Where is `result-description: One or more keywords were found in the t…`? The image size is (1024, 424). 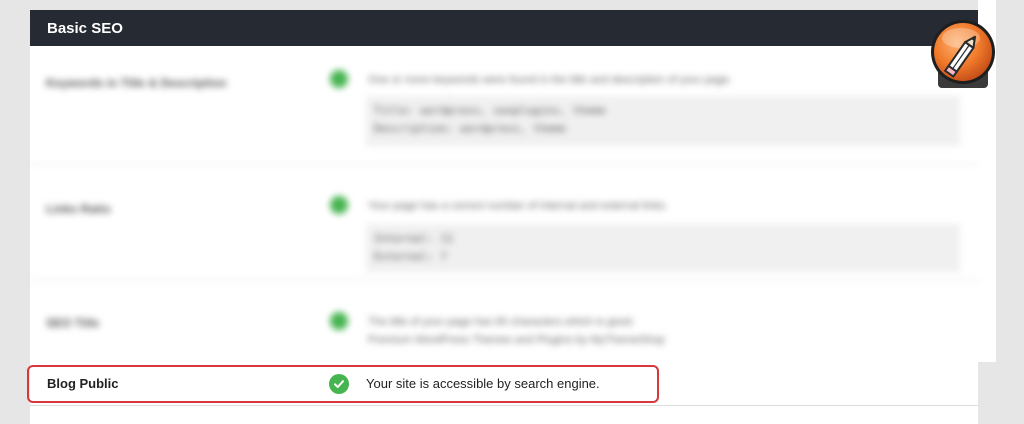
result-description: One or more keywords were found in the t… is located at coordinates (550, 80).